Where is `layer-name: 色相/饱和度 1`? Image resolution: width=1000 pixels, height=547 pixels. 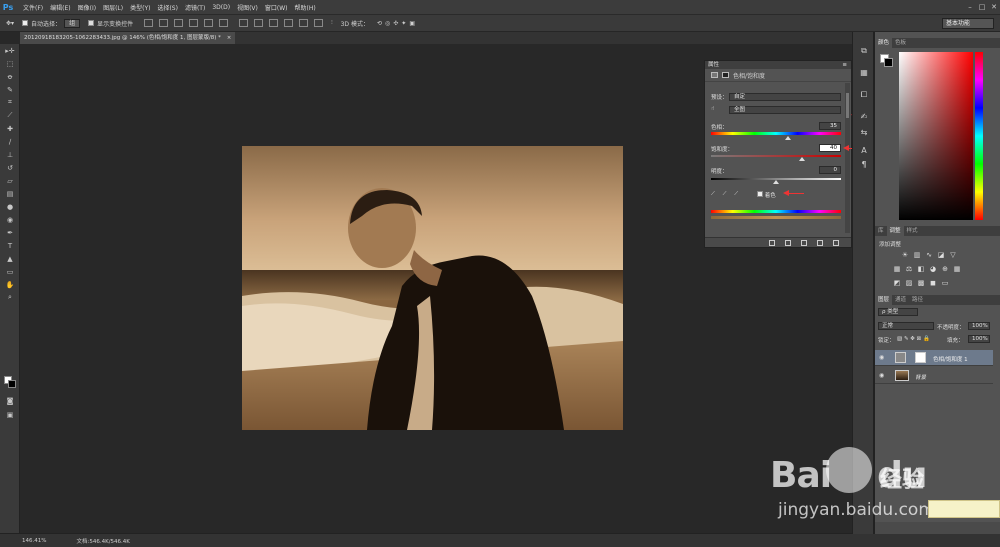 layer-name: 色相/饱和度 1 is located at coordinates (950, 359).